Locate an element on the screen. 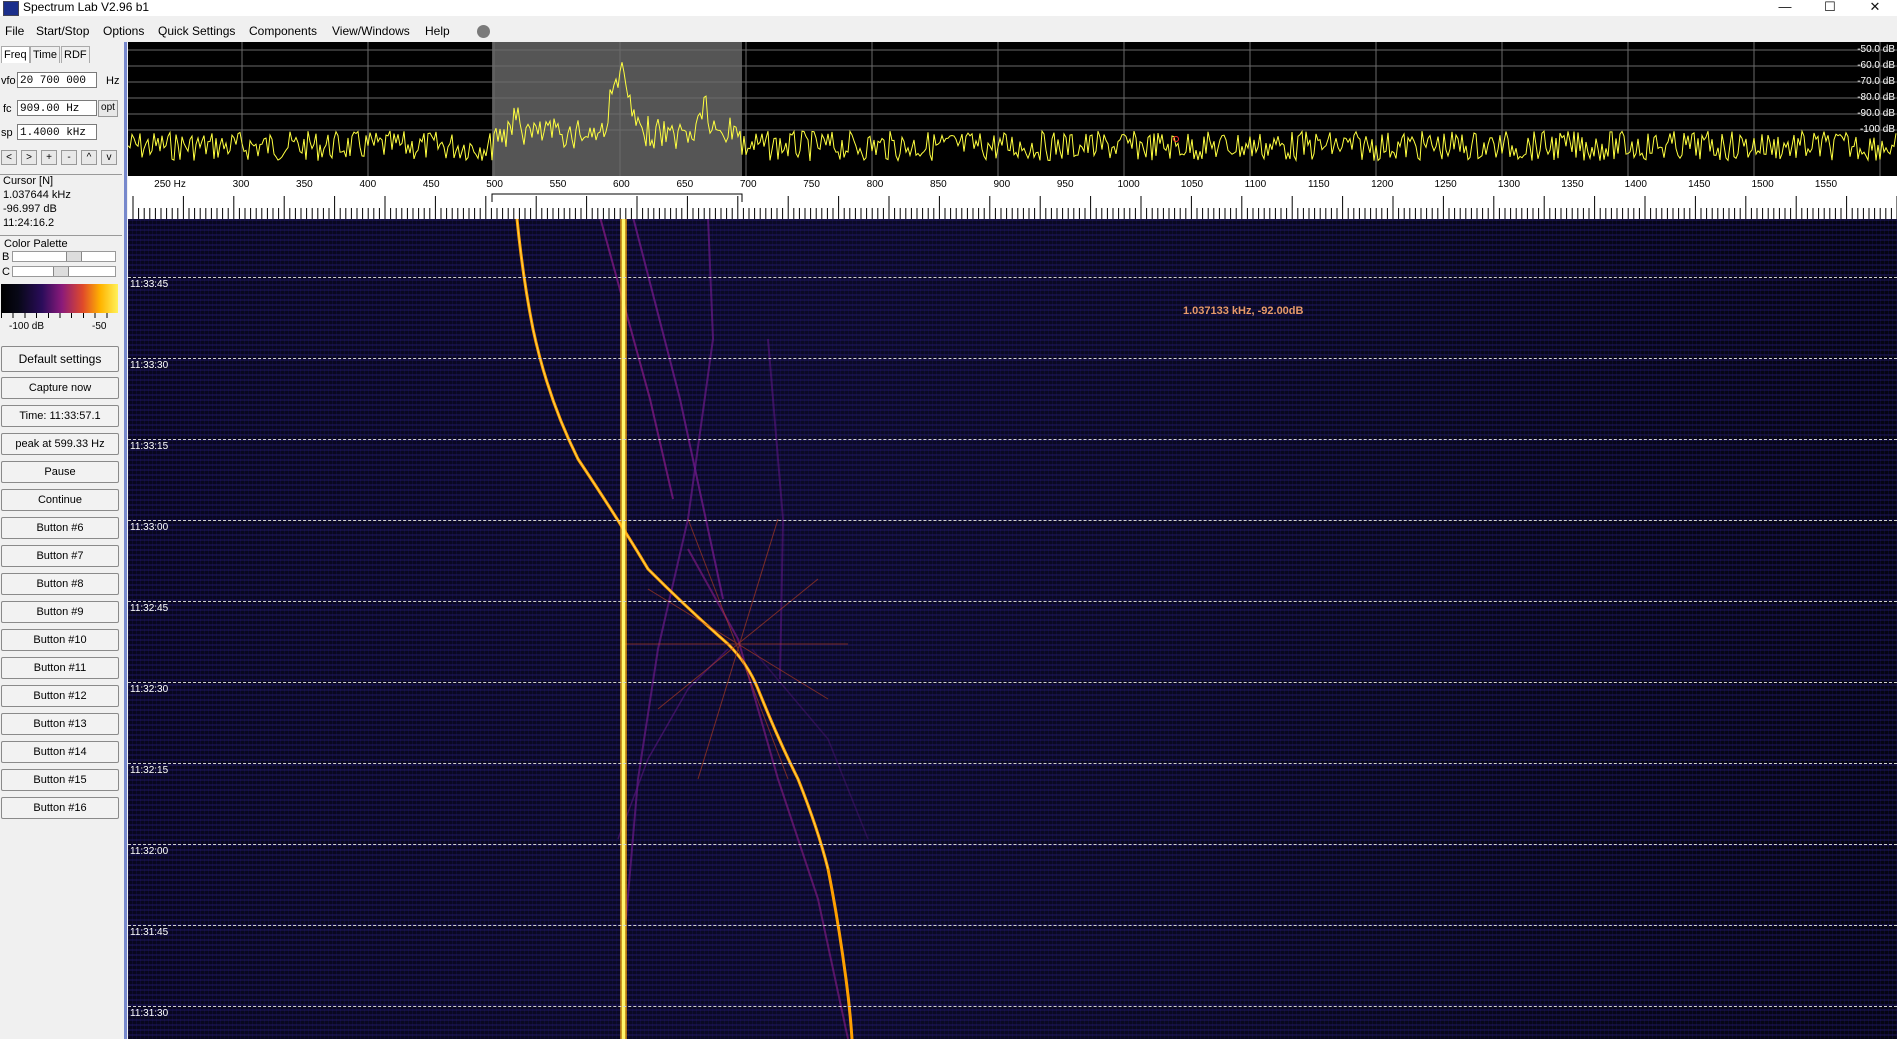 The image size is (1897, 1039). menu-start-stop: Start/Stop is located at coordinates (62, 31).